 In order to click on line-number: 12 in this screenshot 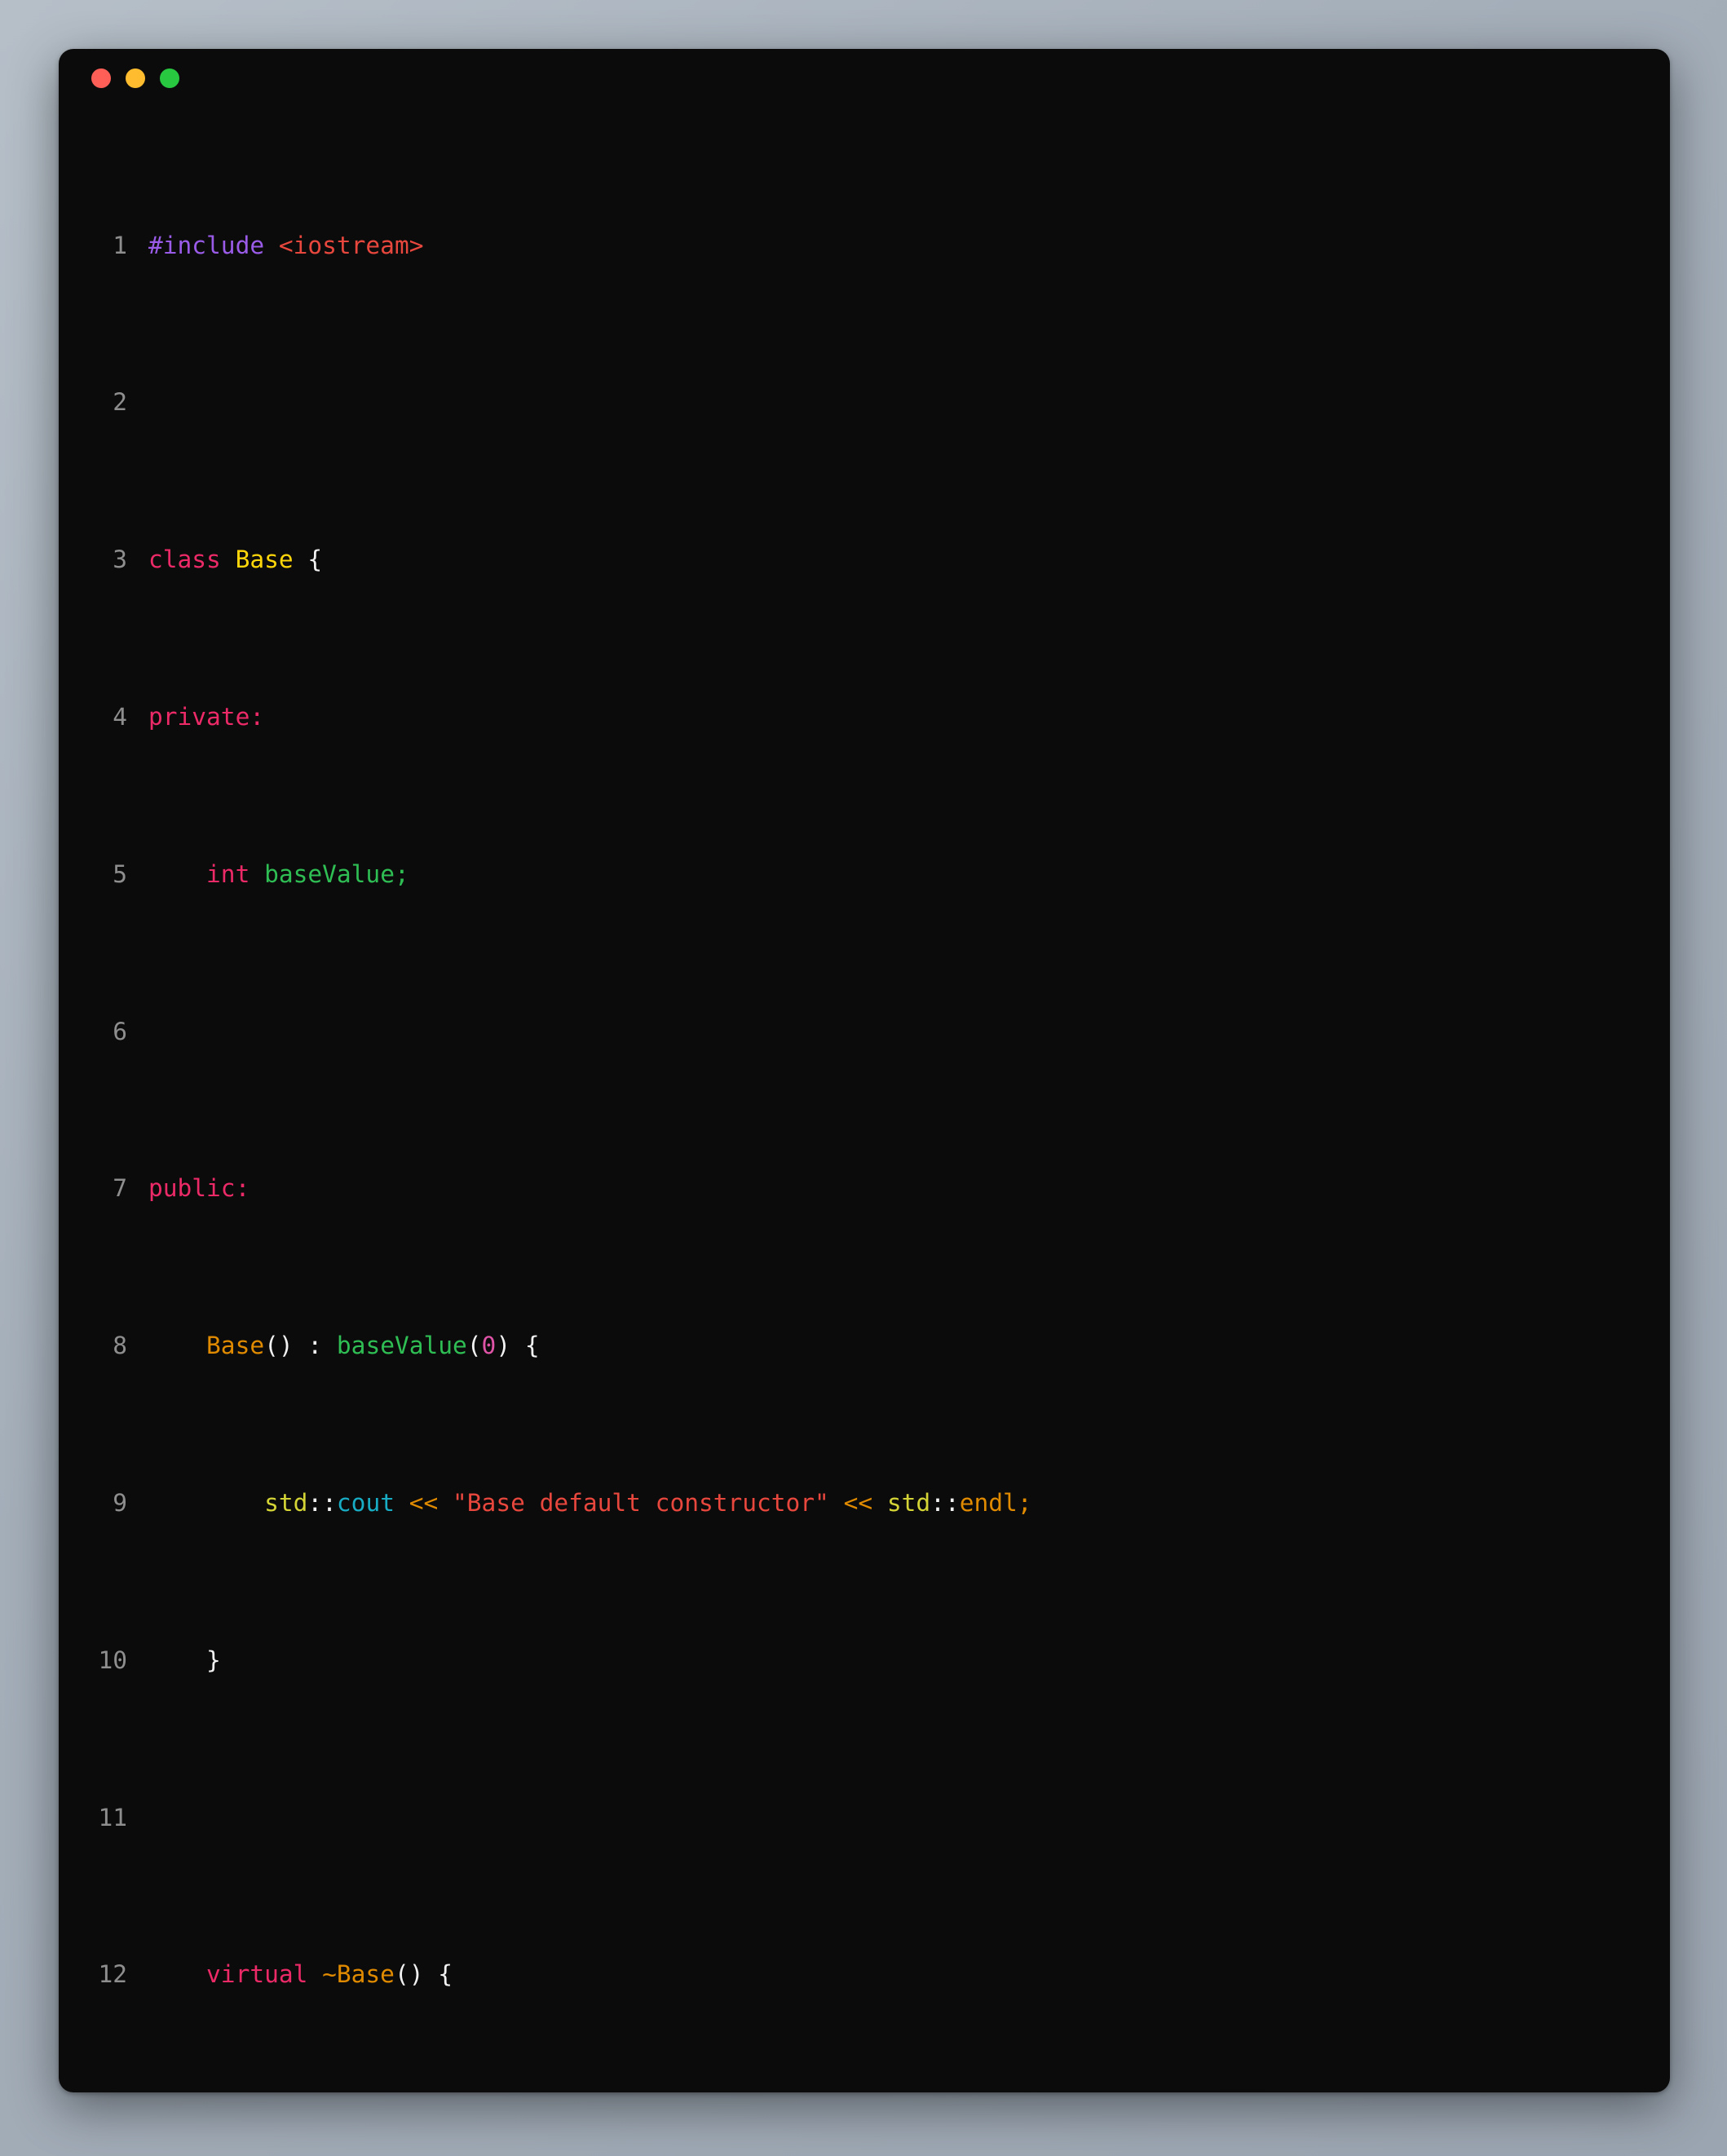, I will do `click(112, 1974)`.